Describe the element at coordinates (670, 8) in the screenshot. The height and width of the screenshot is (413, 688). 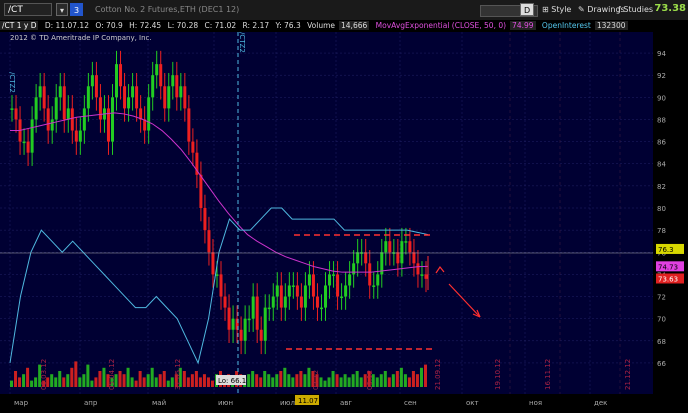
I see `last-price: 73.38` at that location.